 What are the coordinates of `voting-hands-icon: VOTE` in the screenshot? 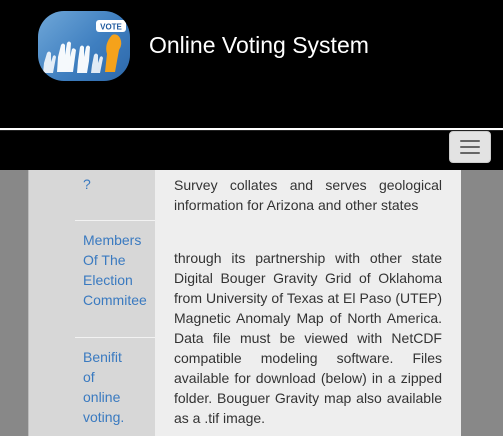 It's located at (84, 46).